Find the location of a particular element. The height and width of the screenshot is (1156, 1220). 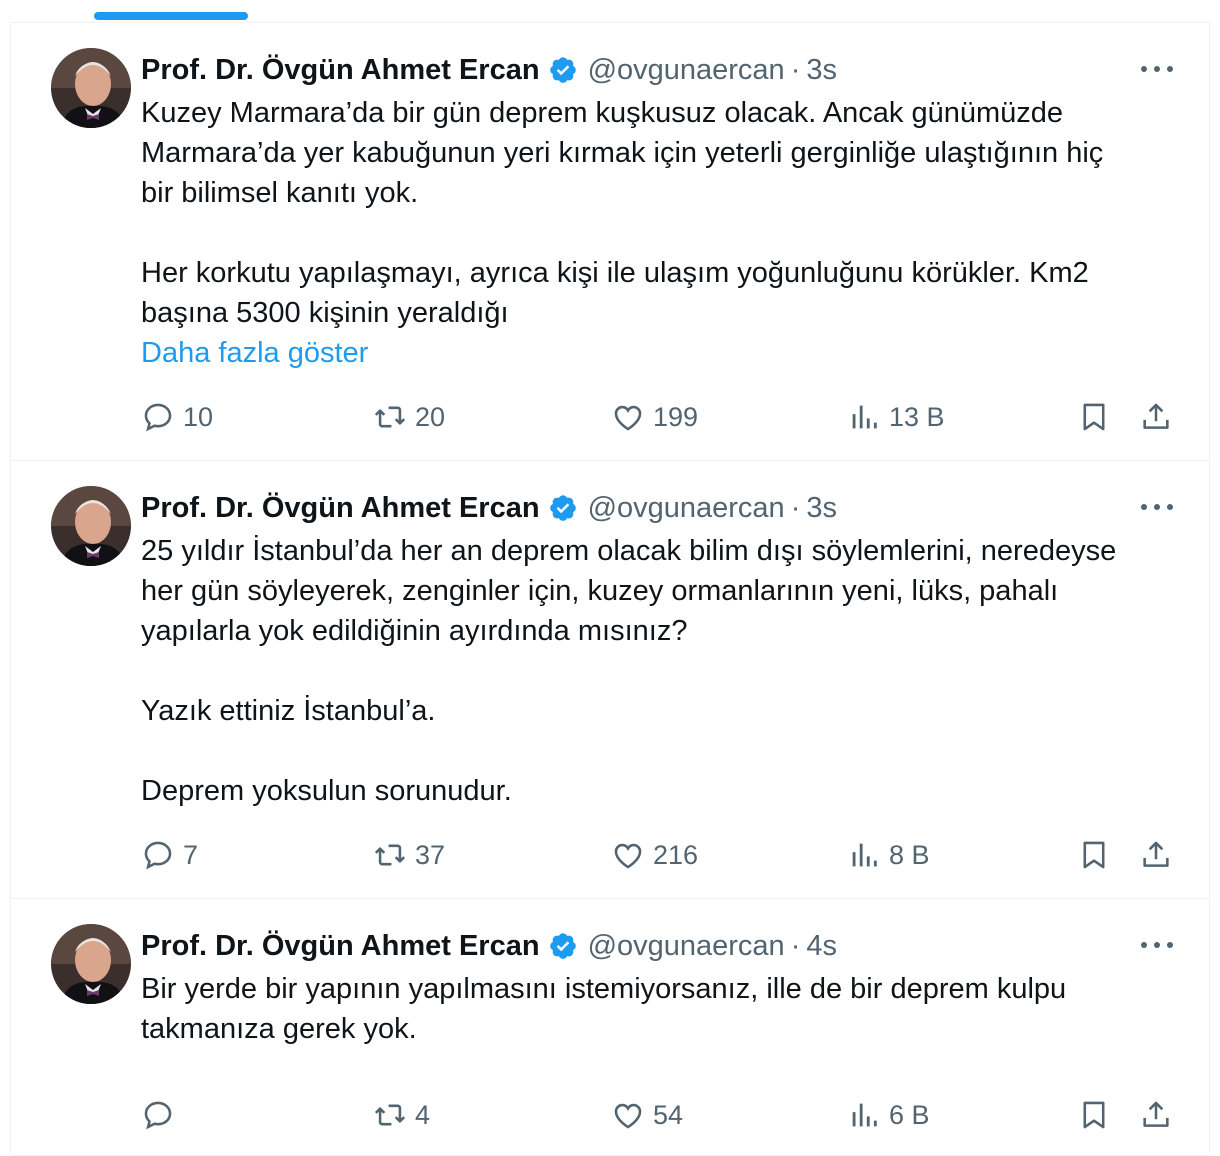

tweet-text-line: bir bilimsel kanıtı yok. is located at coordinates (280, 193).